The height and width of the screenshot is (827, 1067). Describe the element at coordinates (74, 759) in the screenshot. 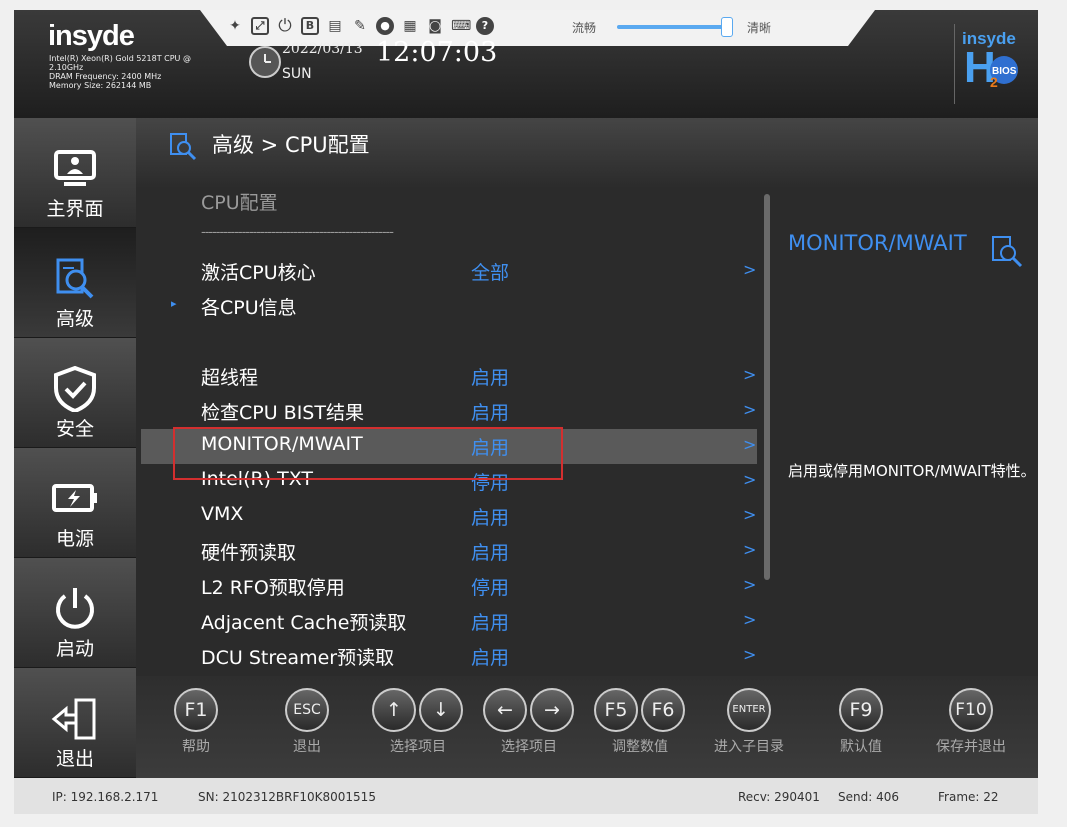

I see `sidebar-item-label: 退出` at that location.